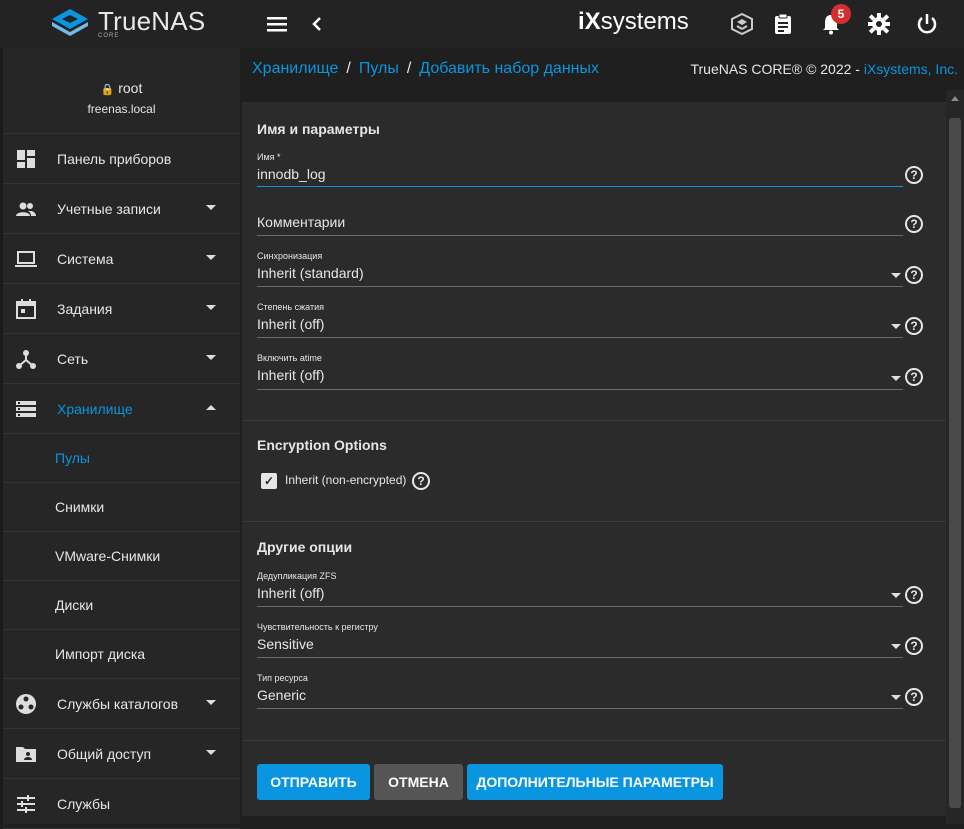  Describe the element at coordinates (595, 782) in the screenshot. I see `advanced-options-button: ДОПОЛНИТЕЛЬНЫЕ ПАРАМЕТРЫ` at that location.